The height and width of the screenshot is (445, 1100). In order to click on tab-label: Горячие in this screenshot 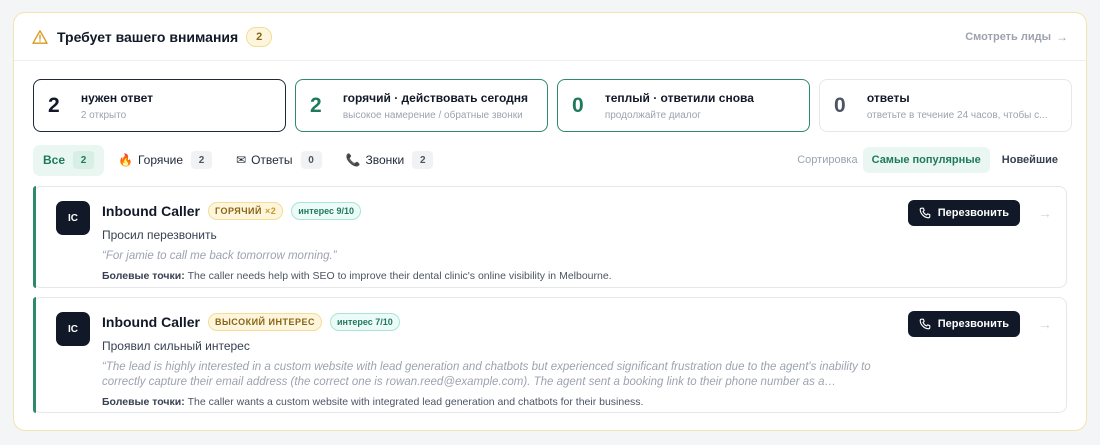, I will do `click(160, 160)`.